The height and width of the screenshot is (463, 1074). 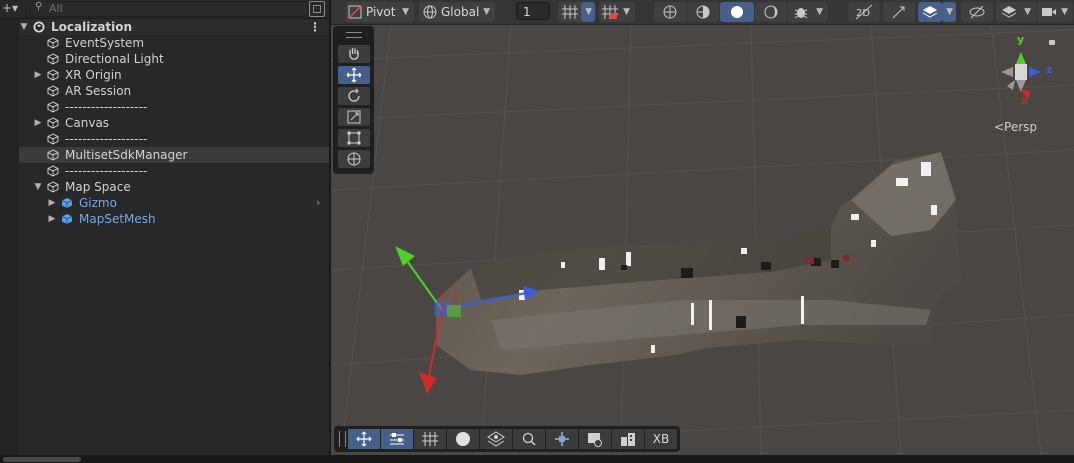 I want to click on gizmo-lock-icon, so click(x=1052, y=42).